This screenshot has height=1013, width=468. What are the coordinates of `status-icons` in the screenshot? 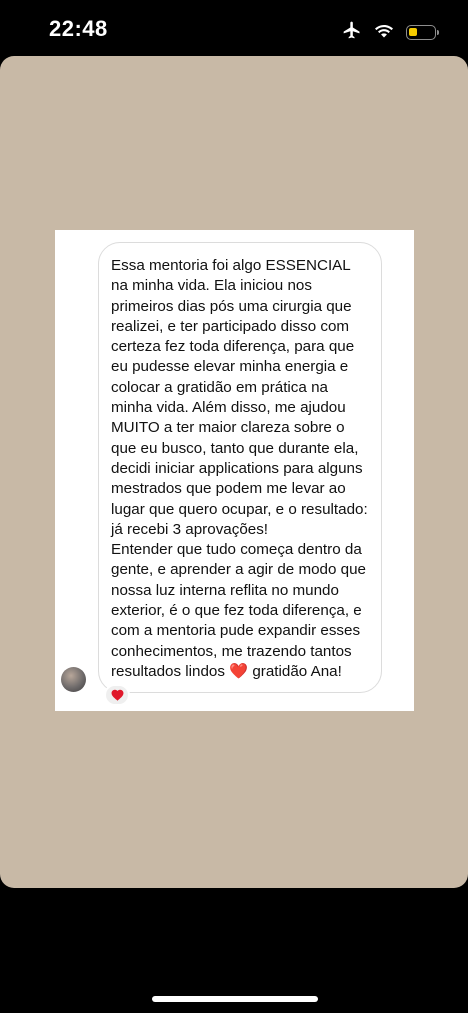 It's located at (390, 32).